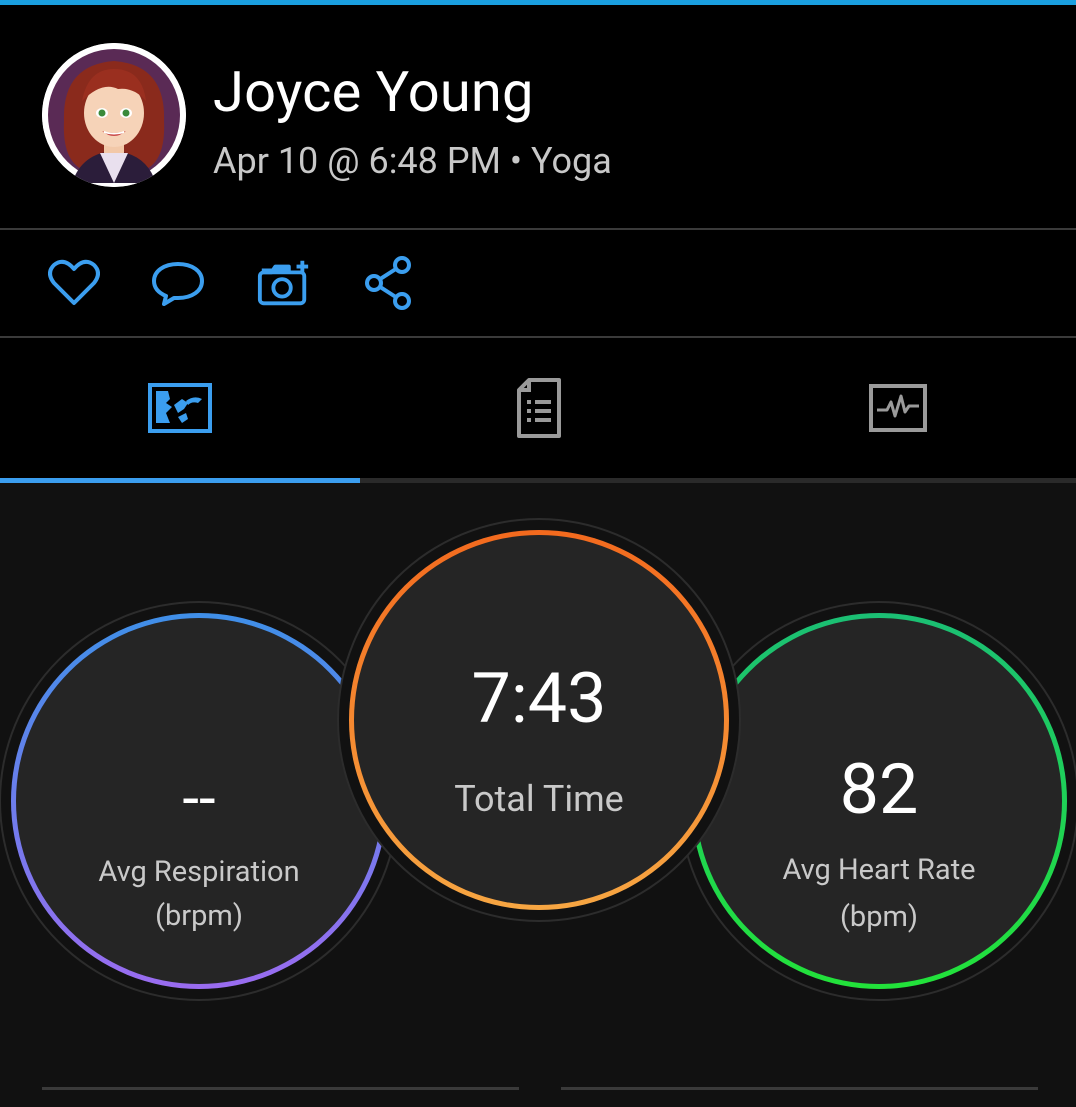 The image size is (1076, 1107). What do you see at coordinates (538, 283) in the screenshot?
I see `action-row` at bounding box center [538, 283].